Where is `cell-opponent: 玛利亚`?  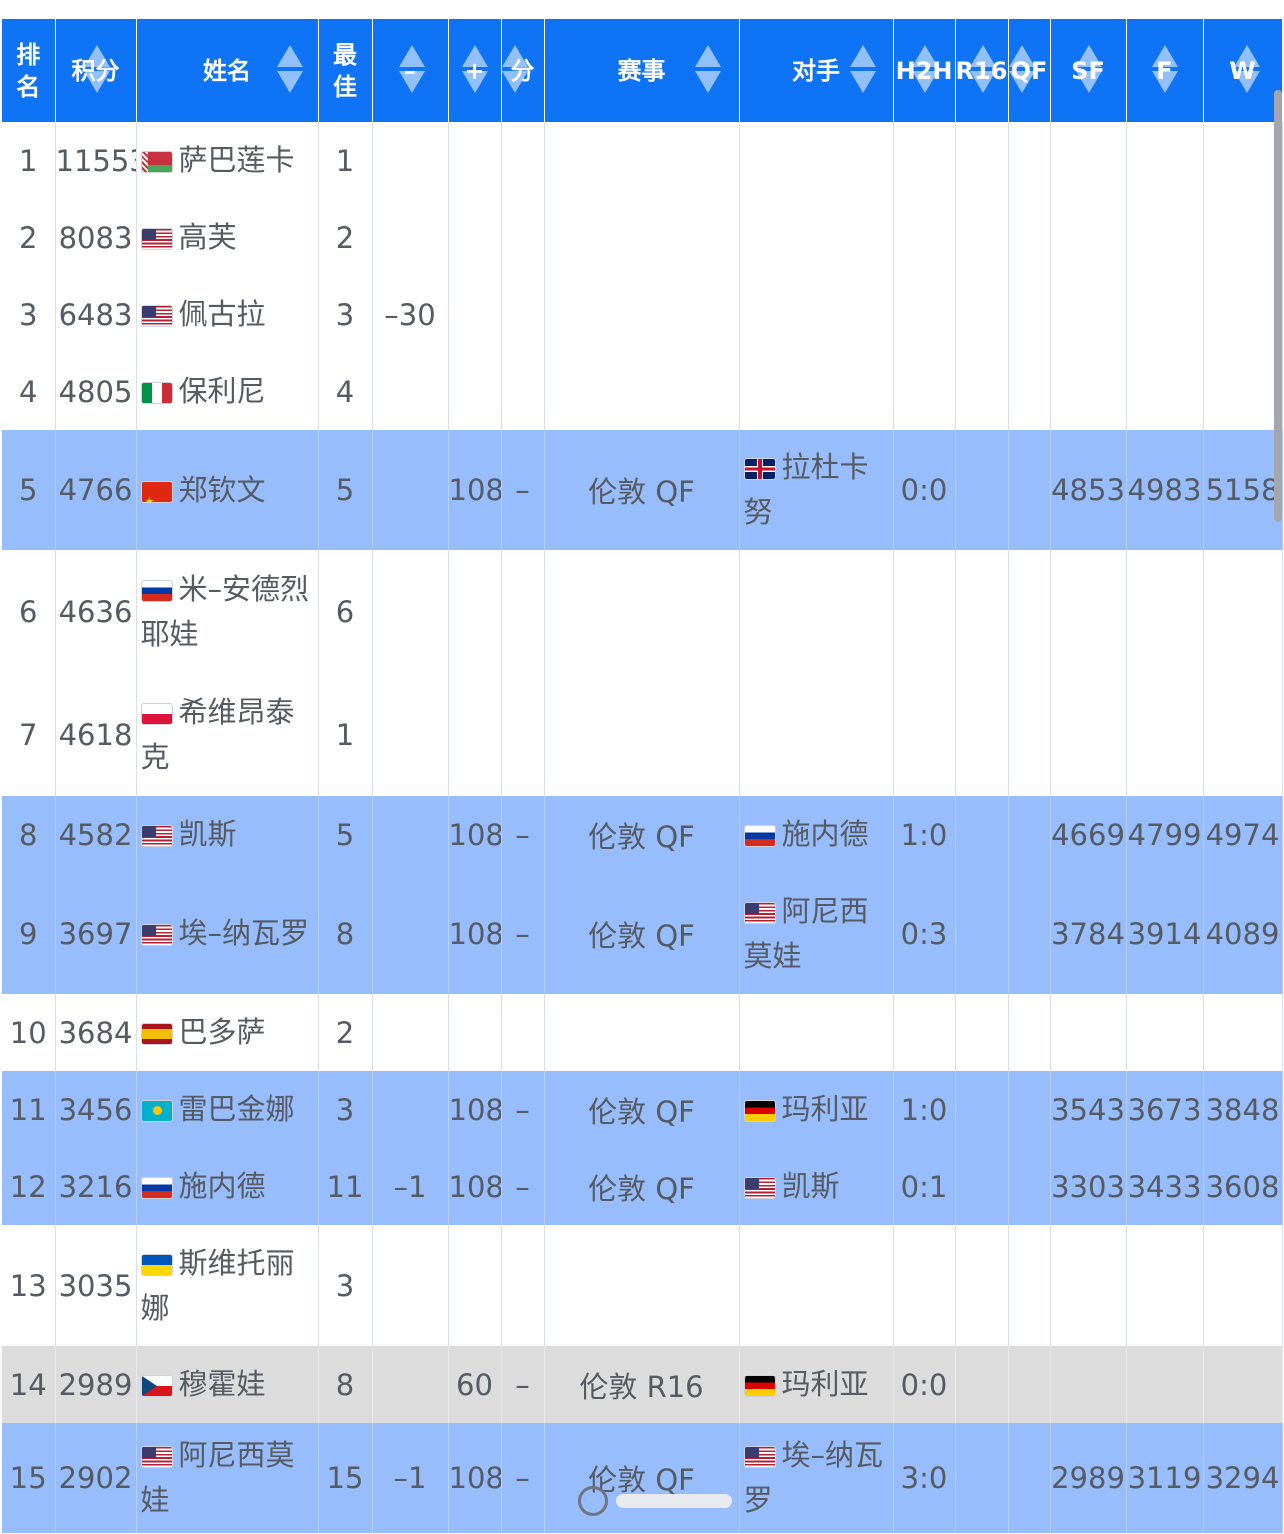 cell-opponent: 玛利亚 is located at coordinates (816, 1109).